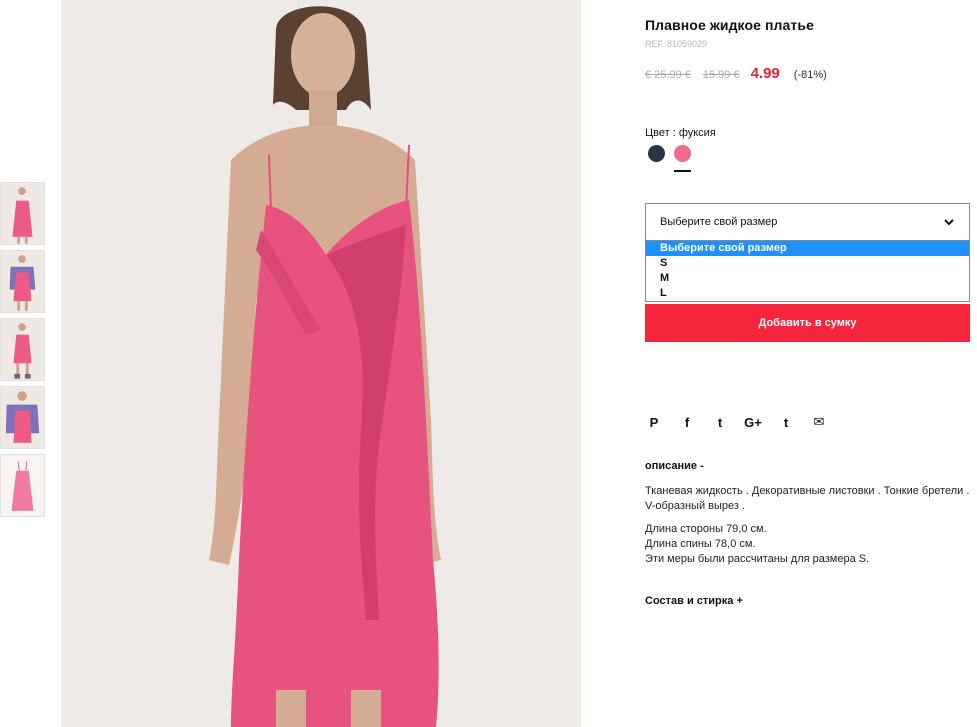  Describe the element at coordinates (765, 73) in the screenshot. I see `current-price: 4.99` at that location.